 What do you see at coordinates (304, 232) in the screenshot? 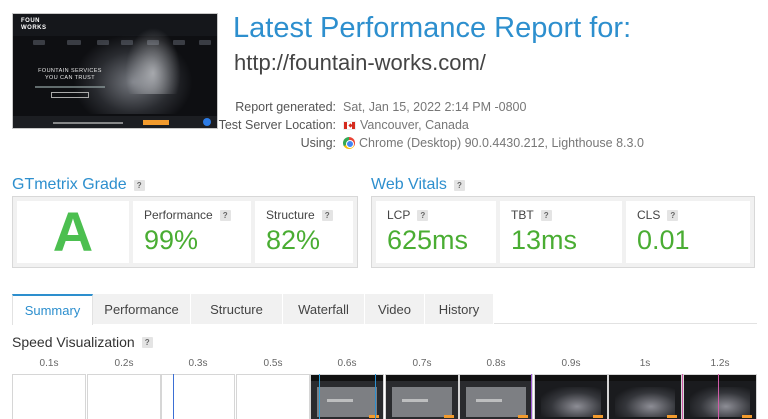
I see `structure-score: Structure ? 82%` at bounding box center [304, 232].